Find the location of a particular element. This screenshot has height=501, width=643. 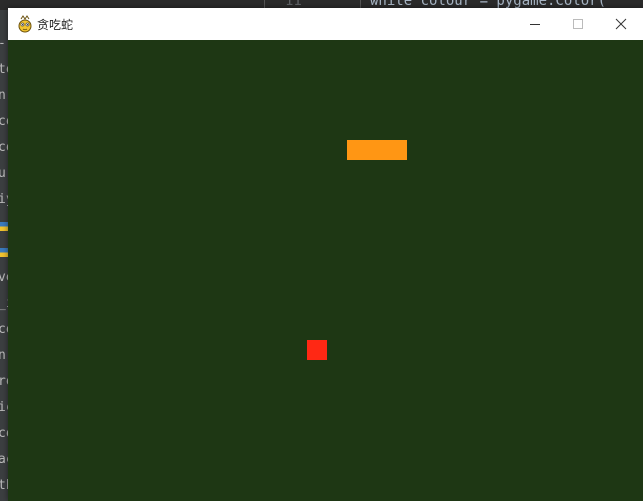

window-title: 贪吃蛇 is located at coordinates (55, 25).